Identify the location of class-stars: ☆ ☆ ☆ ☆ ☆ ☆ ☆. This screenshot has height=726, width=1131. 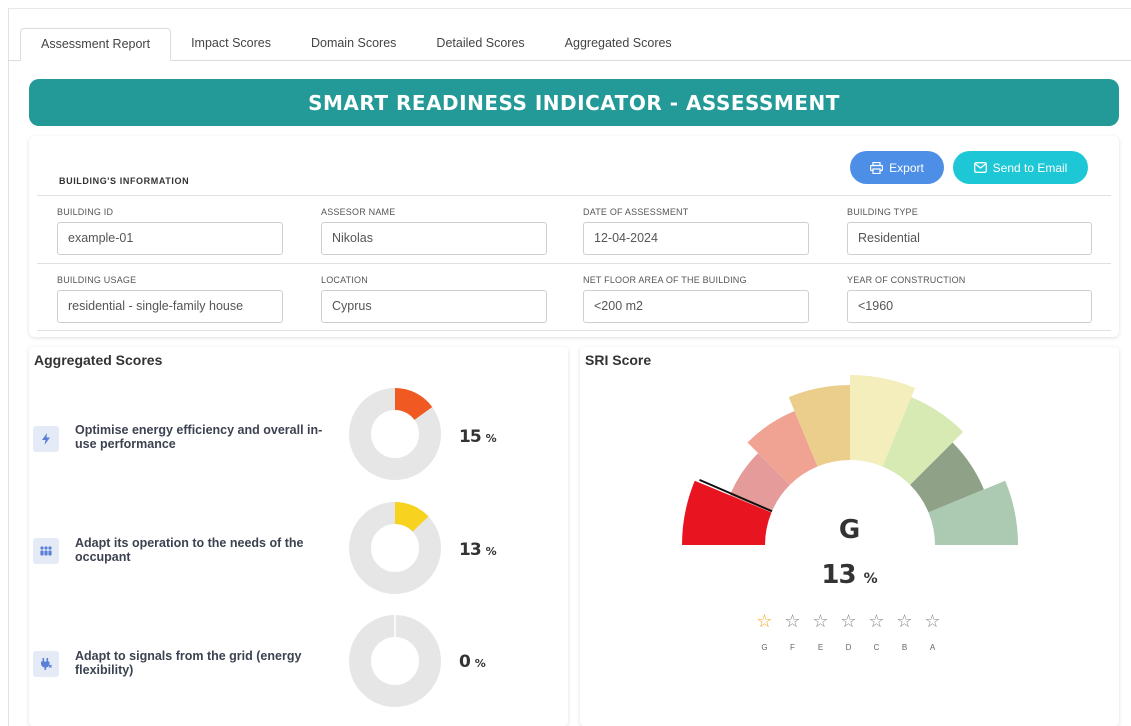
(848, 621).